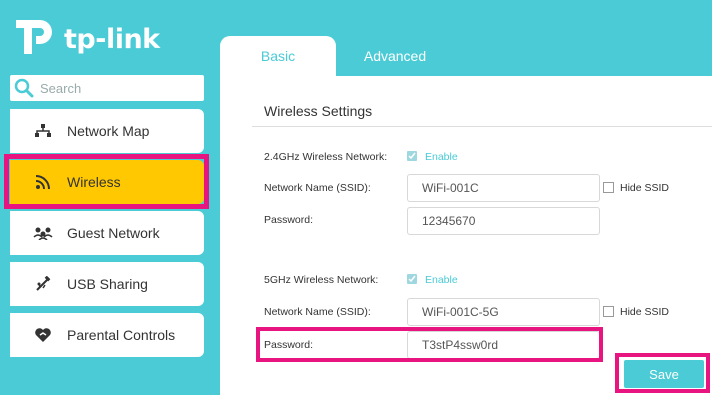 Image resolution: width=712 pixels, height=395 pixels. I want to click on search-box, so click(107, 88).